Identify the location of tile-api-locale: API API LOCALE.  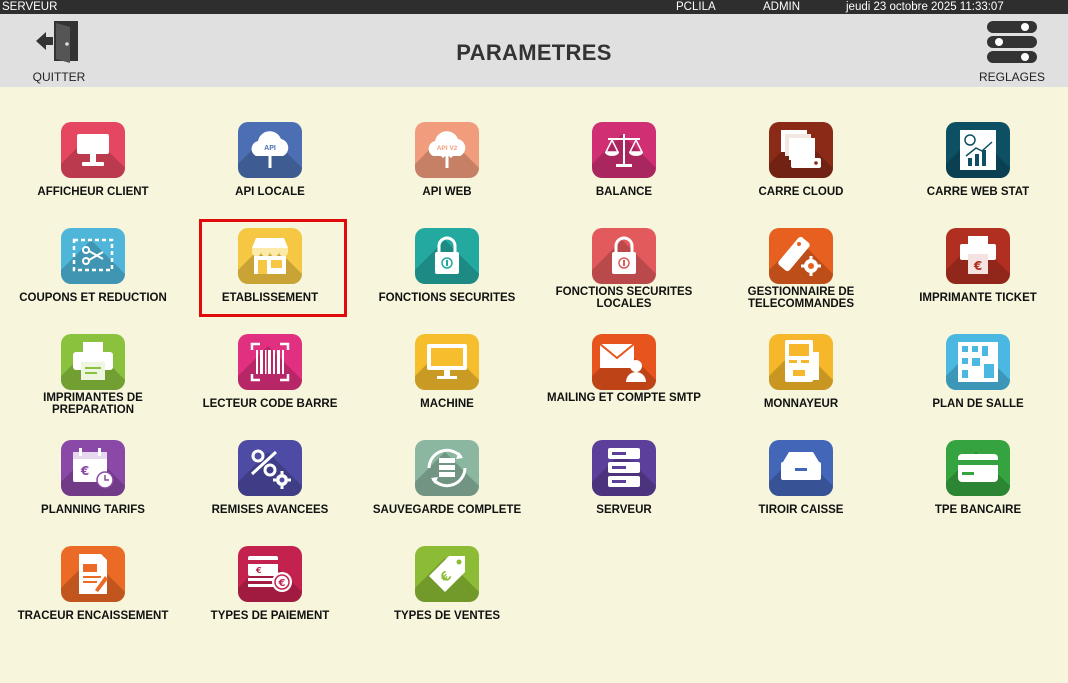
(270, 170).